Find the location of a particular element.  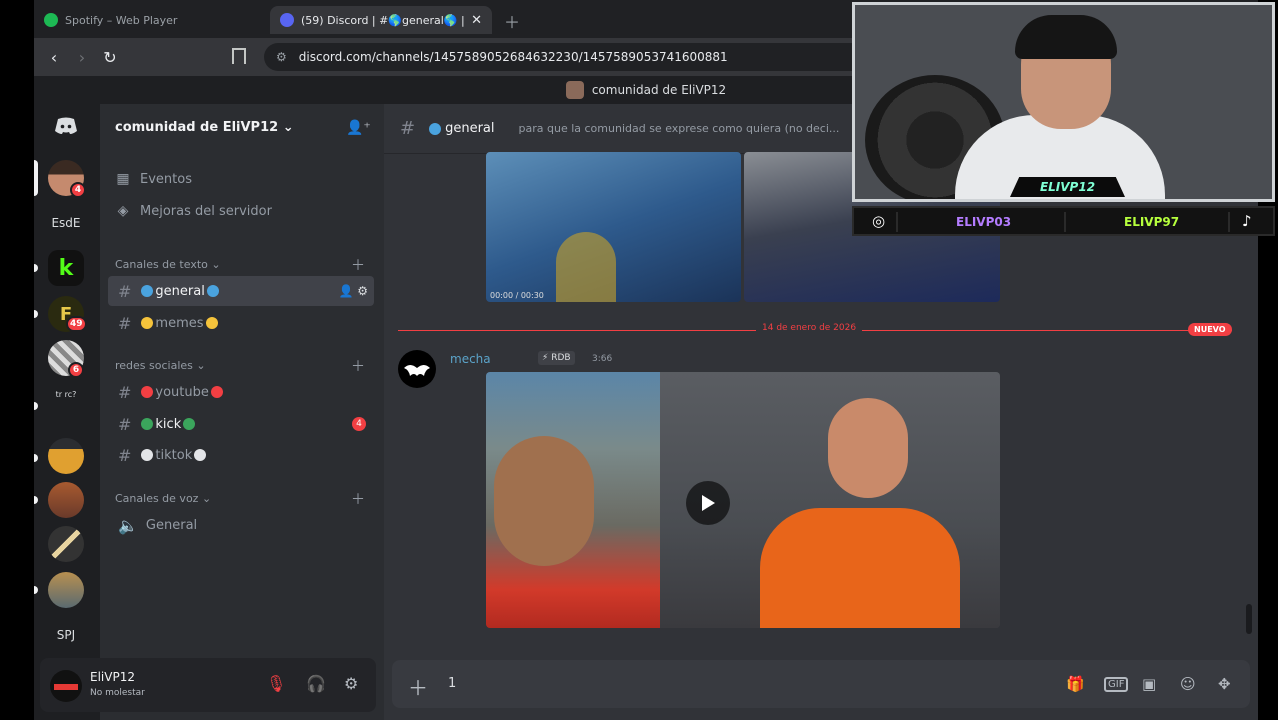

settings-icon: ⚙ is located at coordinates (351, 683).